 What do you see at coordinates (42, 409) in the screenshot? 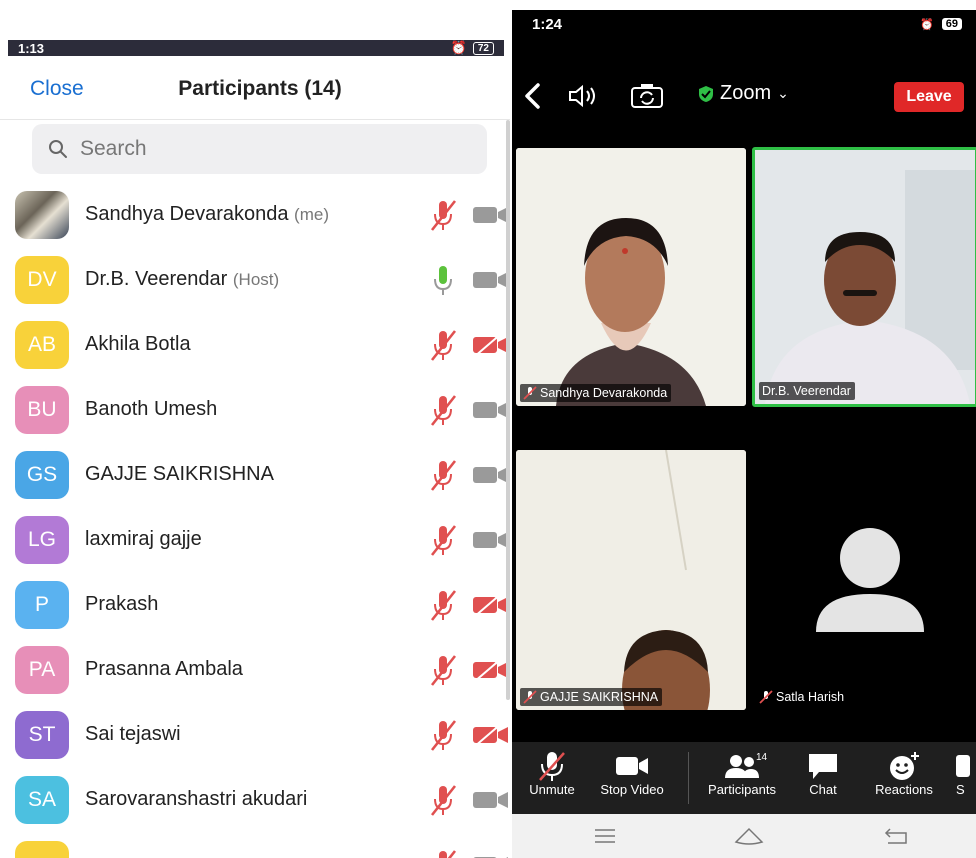
I see `avatar: BU` at bounding box center [42, 409].